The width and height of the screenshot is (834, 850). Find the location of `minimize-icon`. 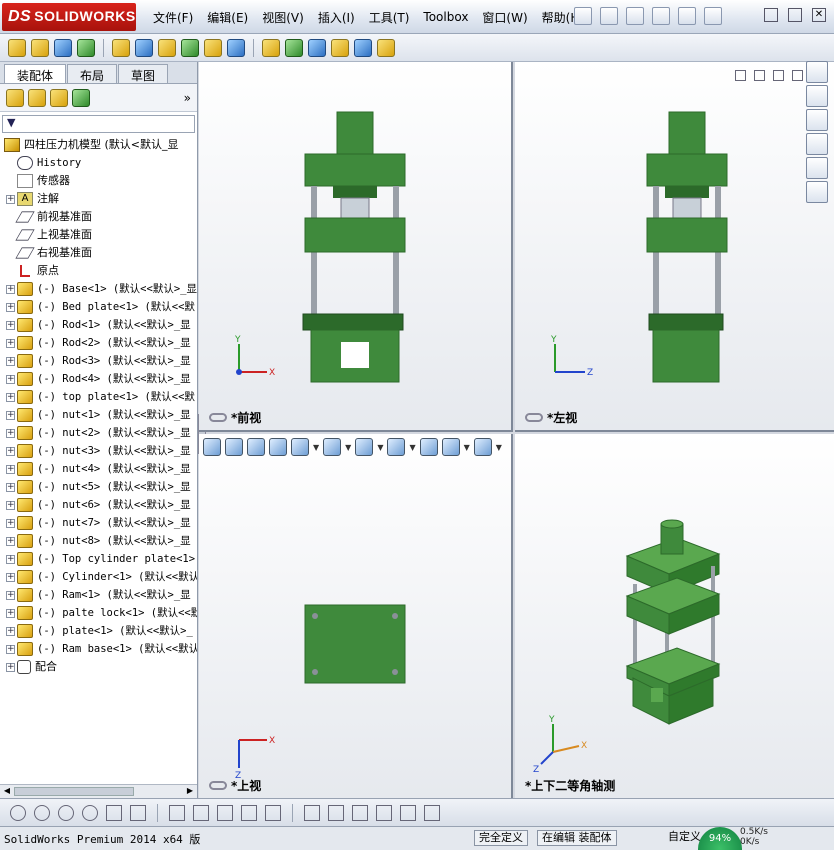

minimize-icon is located at coordinates (771, 15).